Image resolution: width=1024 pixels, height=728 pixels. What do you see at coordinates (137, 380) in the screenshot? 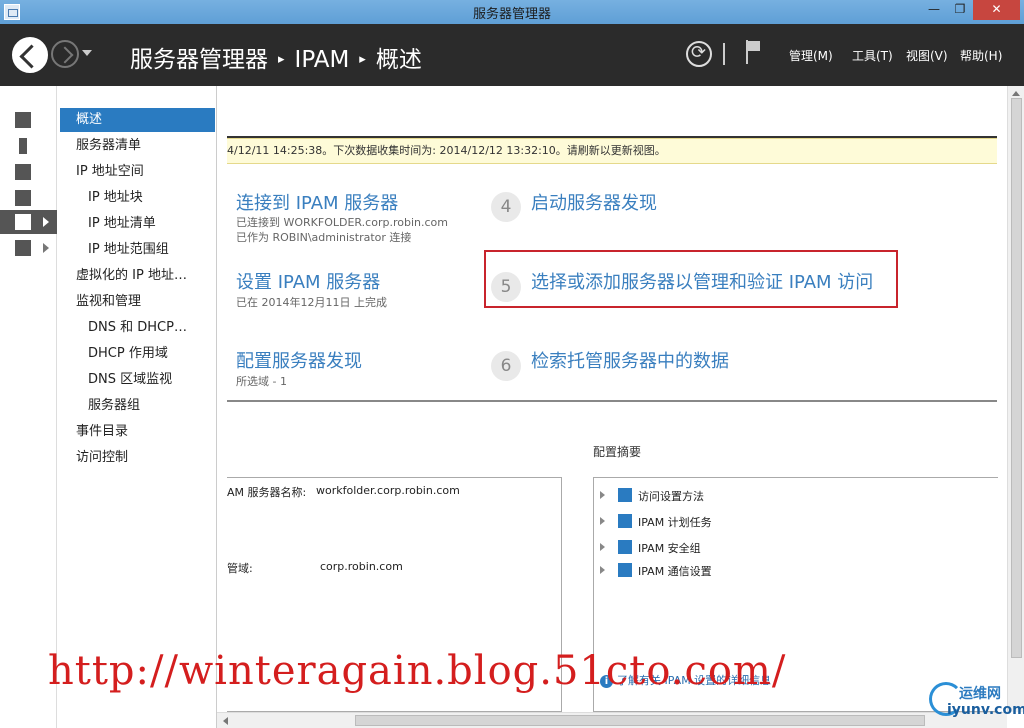
I see `tree-item-dns-zone-monitoring: DNS 区域监视` at bounding box center [137, 380].